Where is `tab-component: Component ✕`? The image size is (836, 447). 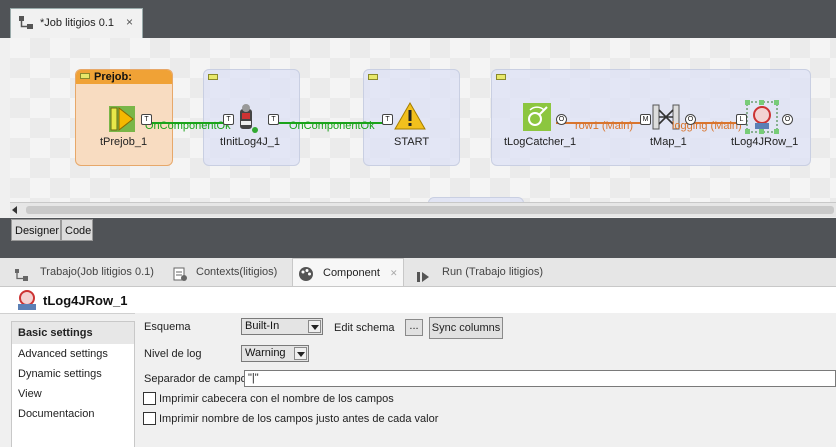
tab-component: Component ✕ is located at coordinates (348, 272).